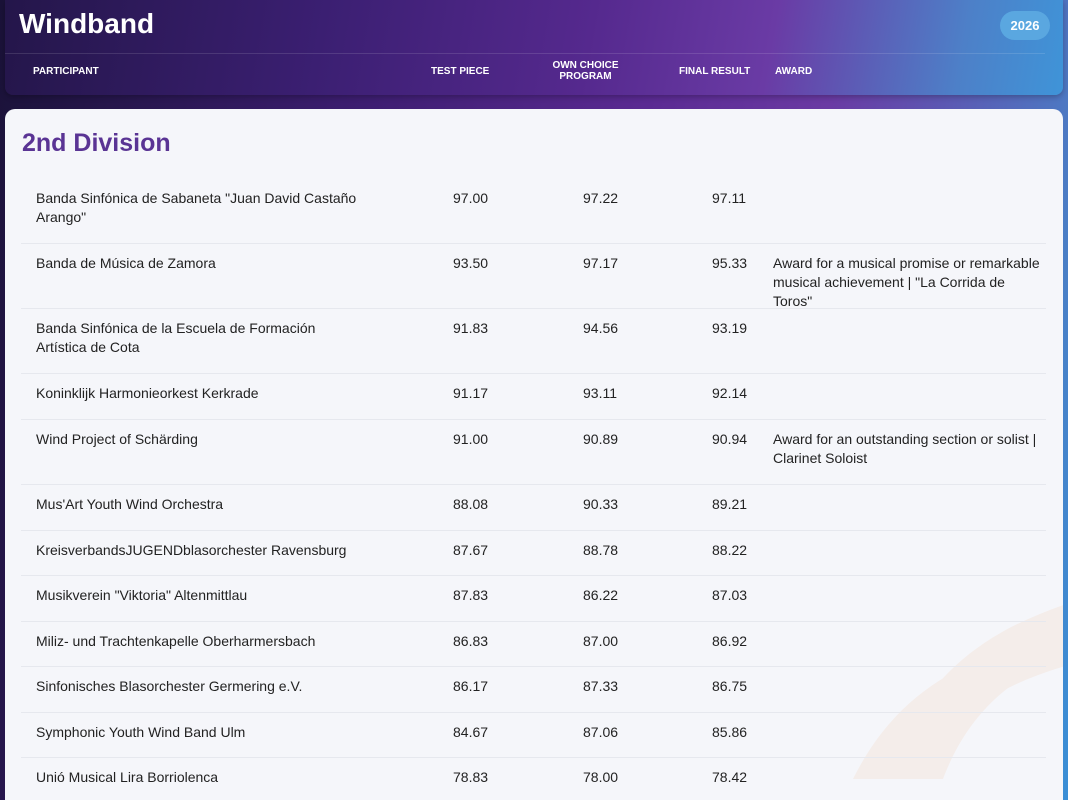 The image size is (1068, 800). I want to click on final-result-score: 90.94, so click(730, 439).